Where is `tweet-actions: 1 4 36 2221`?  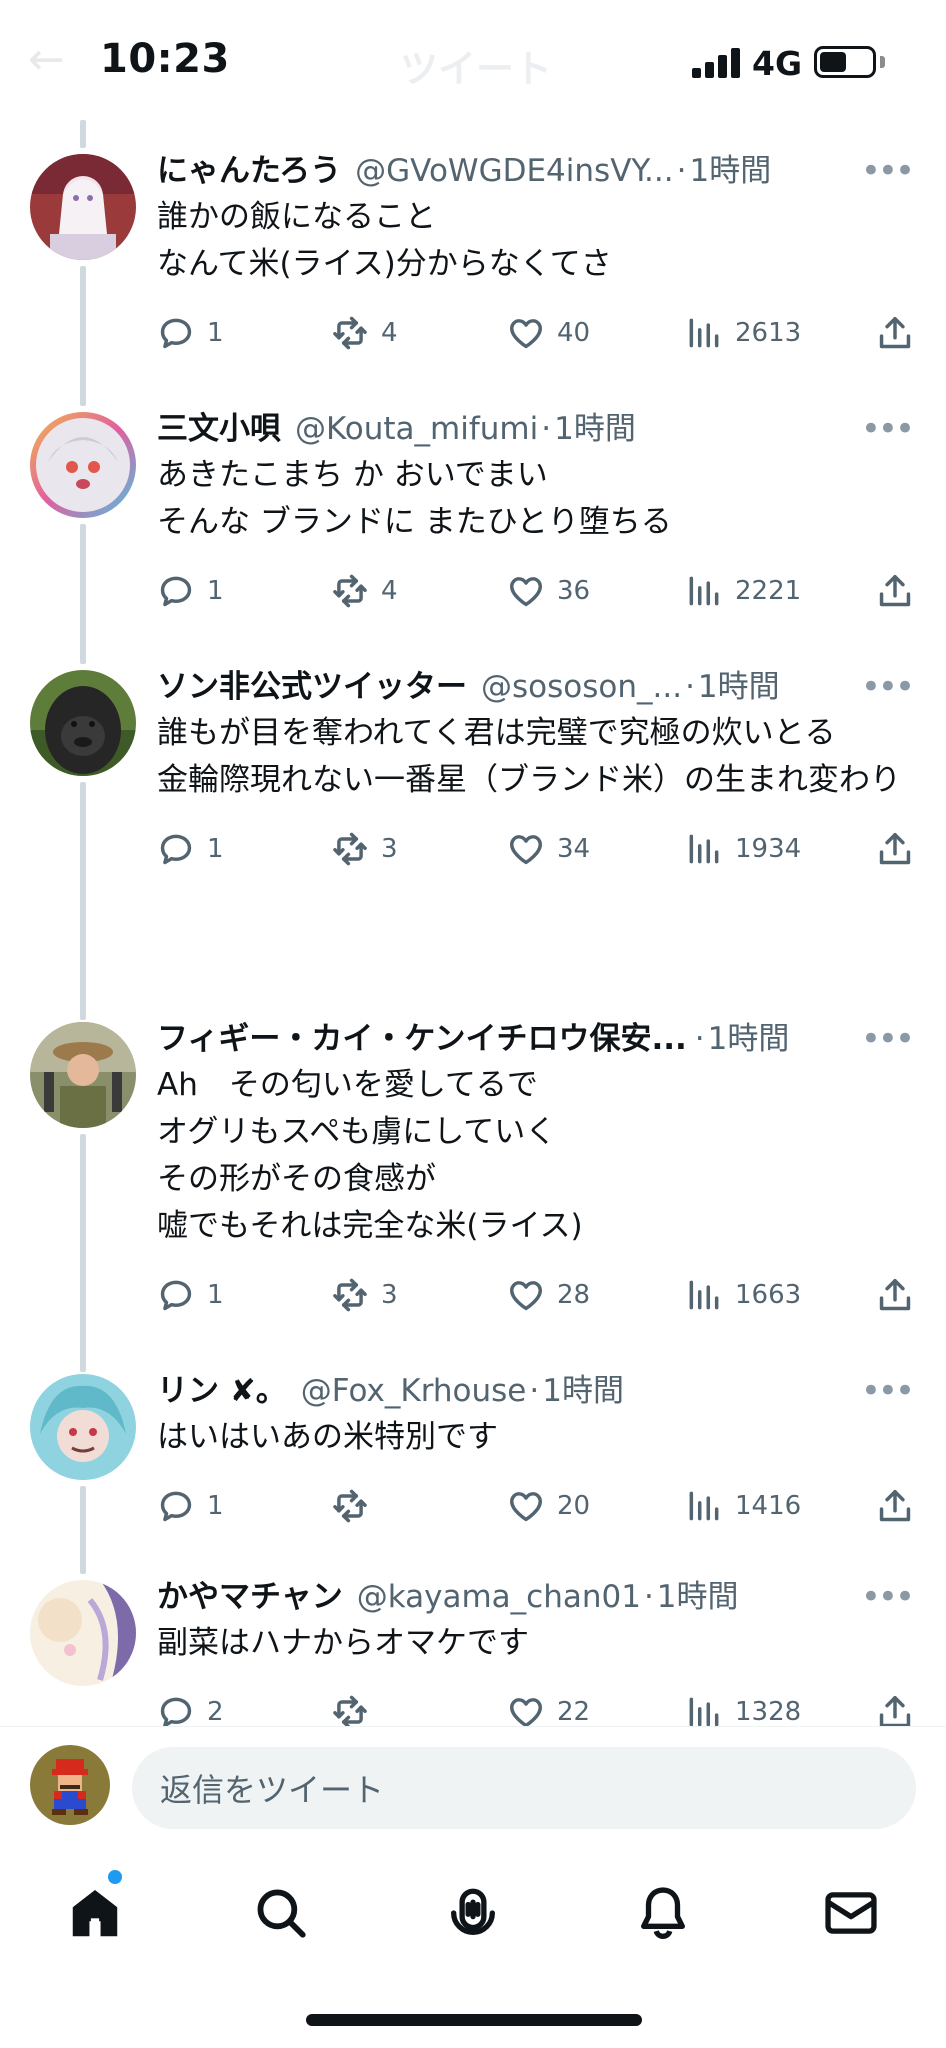 tweet-actions: 1 4 36 2221 is located at coordinates (536, 591).